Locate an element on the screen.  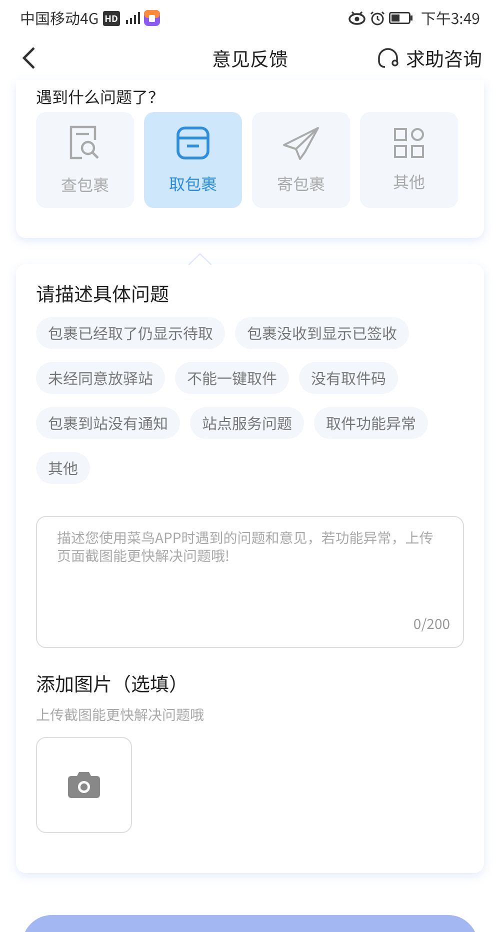
battery-icon is located at coordinates (400, 18).